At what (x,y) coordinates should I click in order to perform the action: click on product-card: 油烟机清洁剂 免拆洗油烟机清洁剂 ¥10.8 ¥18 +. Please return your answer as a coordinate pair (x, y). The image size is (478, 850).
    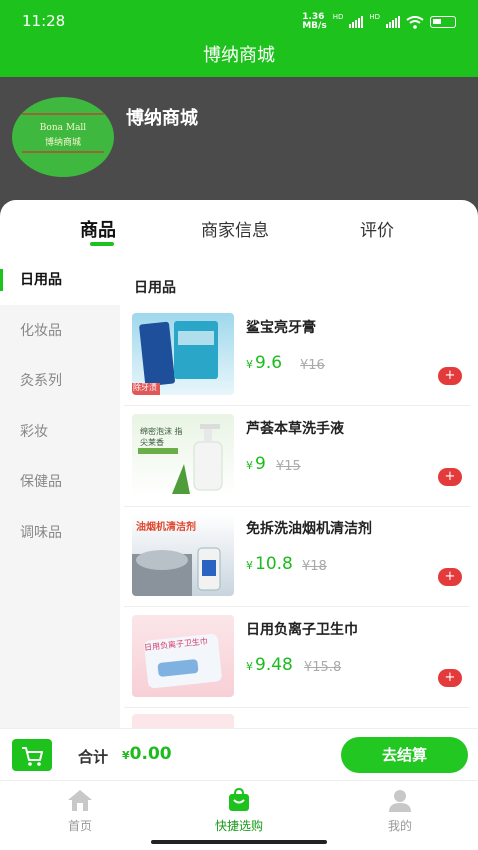
    Looking at the image, I should click on (297, 564).